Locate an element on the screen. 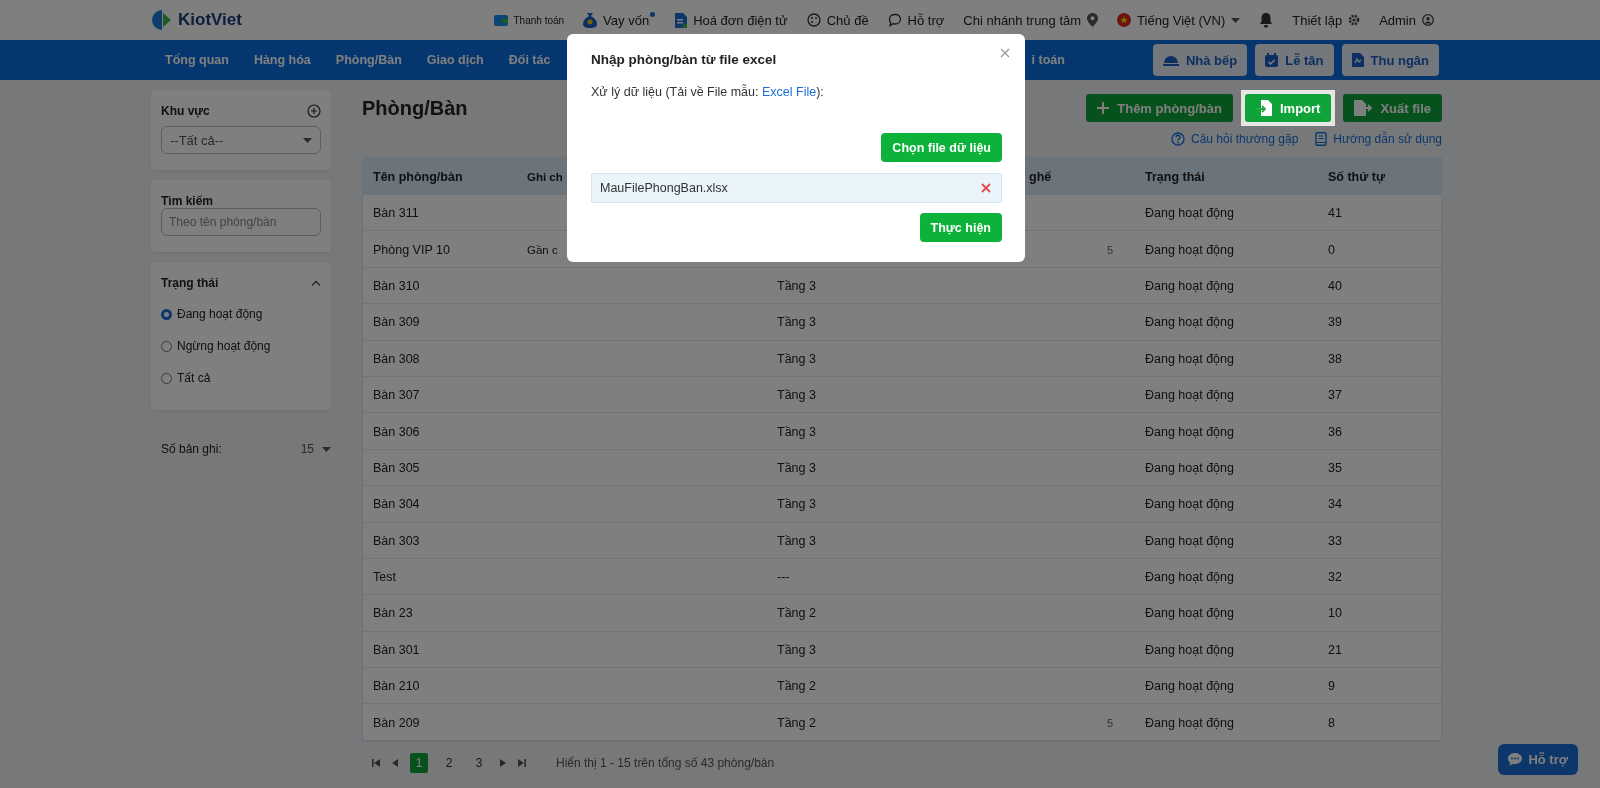 The width and height of the screenshot is (1600, 788). top-link: Hỗ trợ is located at coordinates (926, 20).